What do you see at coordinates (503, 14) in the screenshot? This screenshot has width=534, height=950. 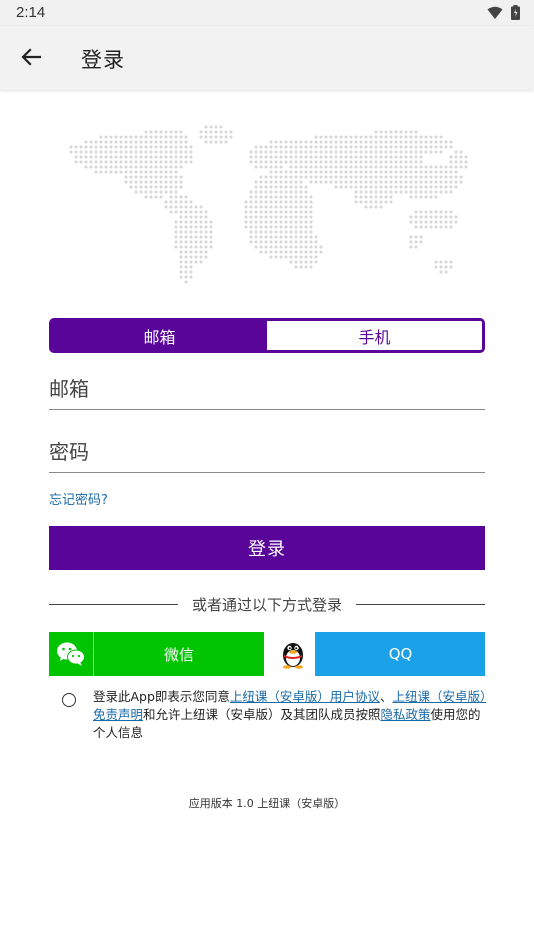 I see `status-icons` at bounding box center [503, 14].